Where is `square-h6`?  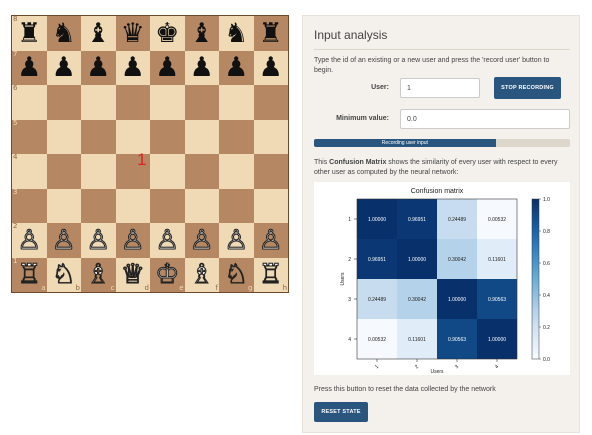 square-h6 is located at coordinates (270, 102).